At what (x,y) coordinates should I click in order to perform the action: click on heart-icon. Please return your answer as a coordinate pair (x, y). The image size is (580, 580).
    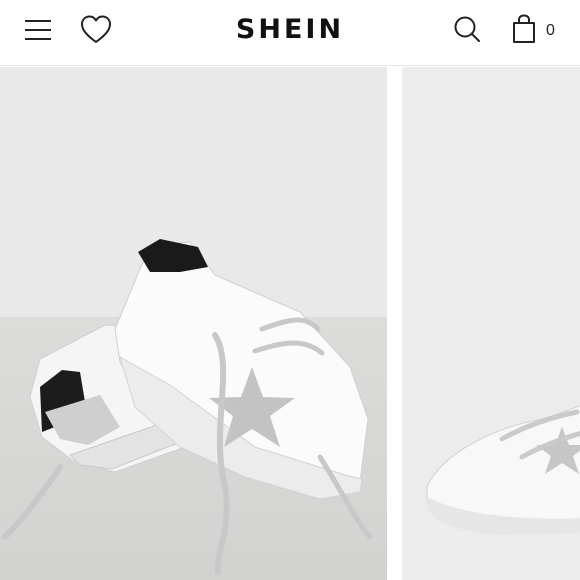
    Looking at the image, I should click on (96, 29).